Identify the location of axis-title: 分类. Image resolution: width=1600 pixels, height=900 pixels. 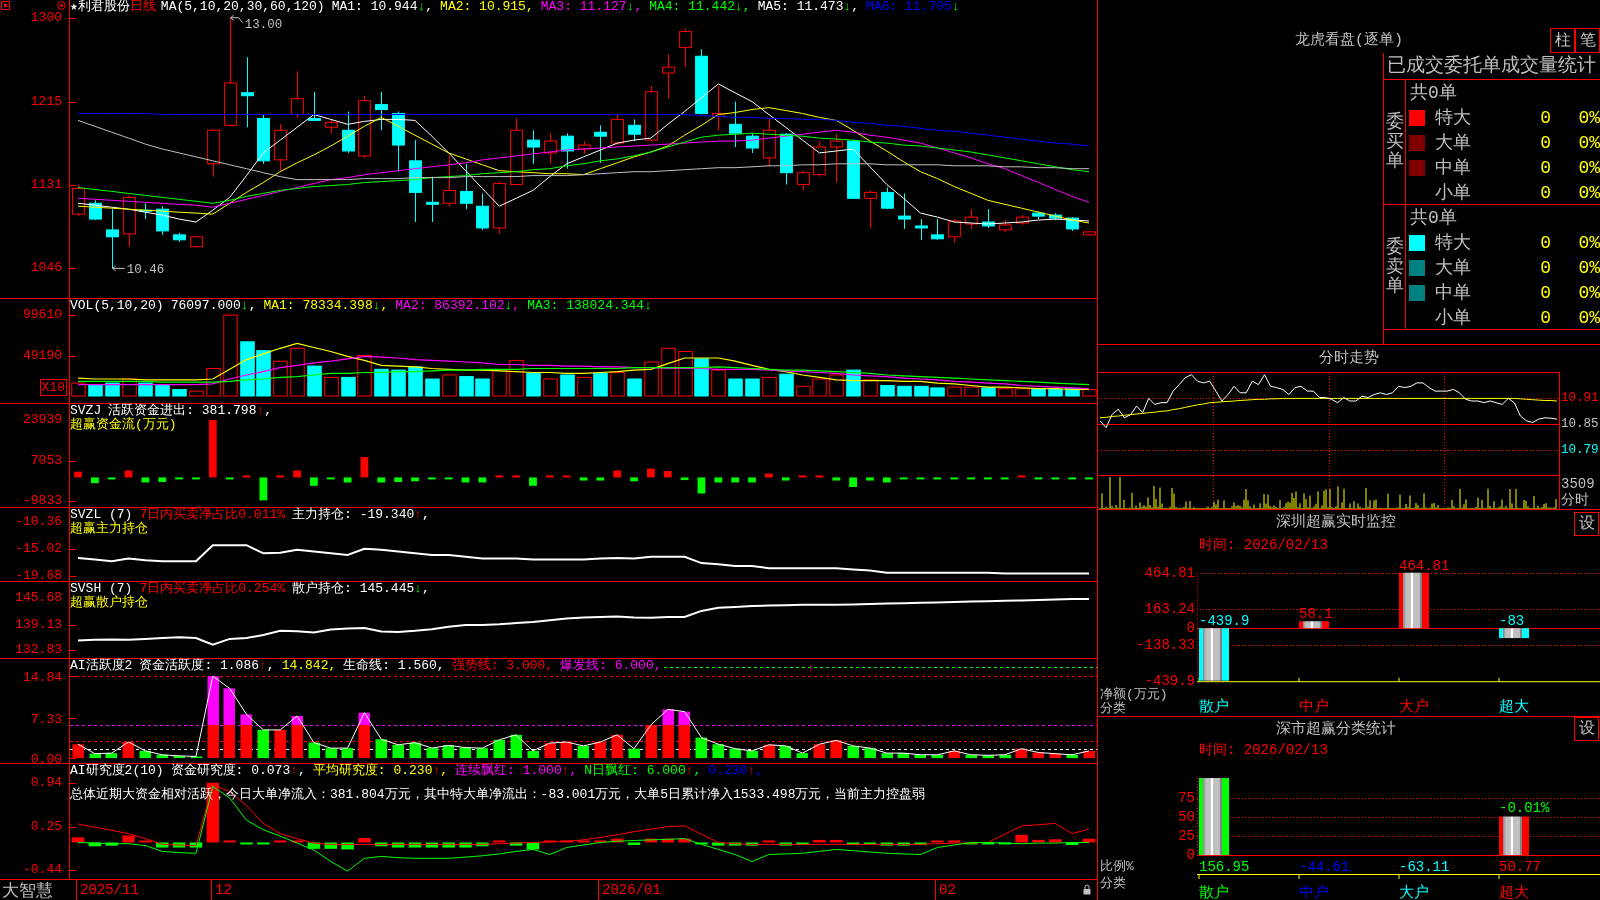
(1113, 883).